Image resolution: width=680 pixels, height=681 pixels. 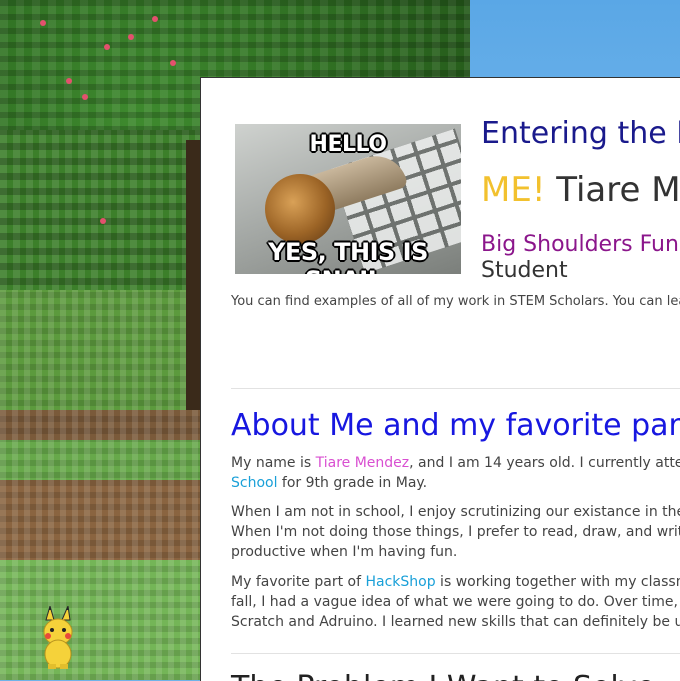 I want to click on next-section-heading: The Problem I Want to Solve, so click(x=443, y=675).